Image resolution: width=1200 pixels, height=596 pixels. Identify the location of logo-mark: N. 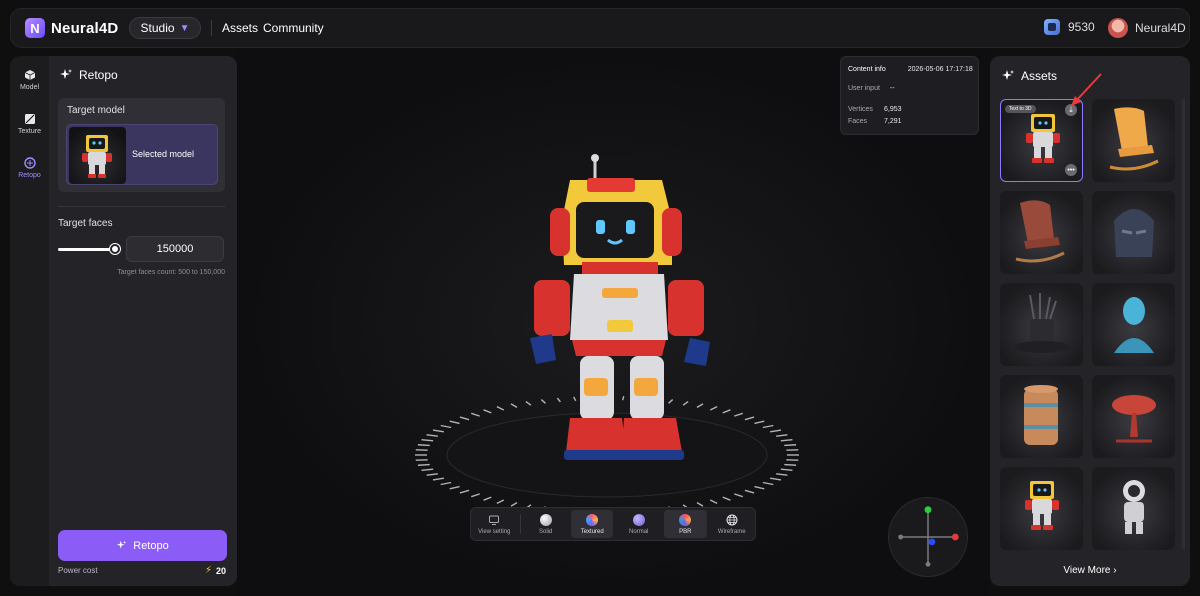
(35, 28).